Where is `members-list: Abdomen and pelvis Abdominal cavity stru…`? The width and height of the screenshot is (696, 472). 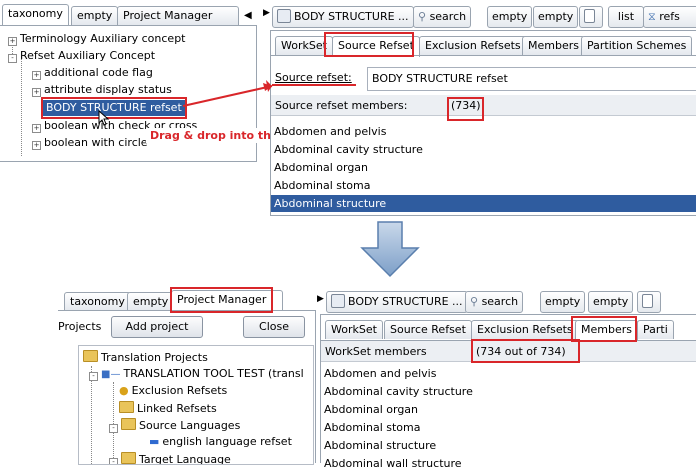 members-list: Abdomen and pelvis Abdominal cavity stru… is located at coordinates (483, 169).